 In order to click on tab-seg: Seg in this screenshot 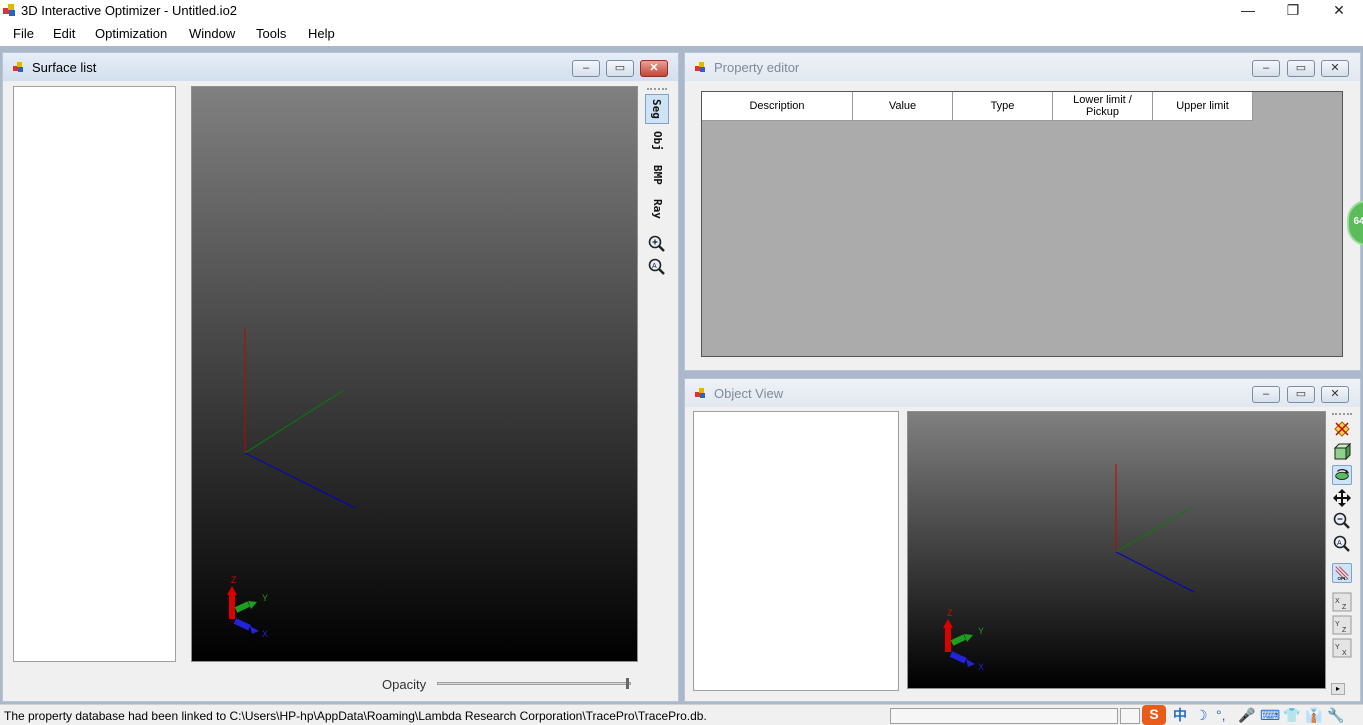, I will do `click(657, 109)`.